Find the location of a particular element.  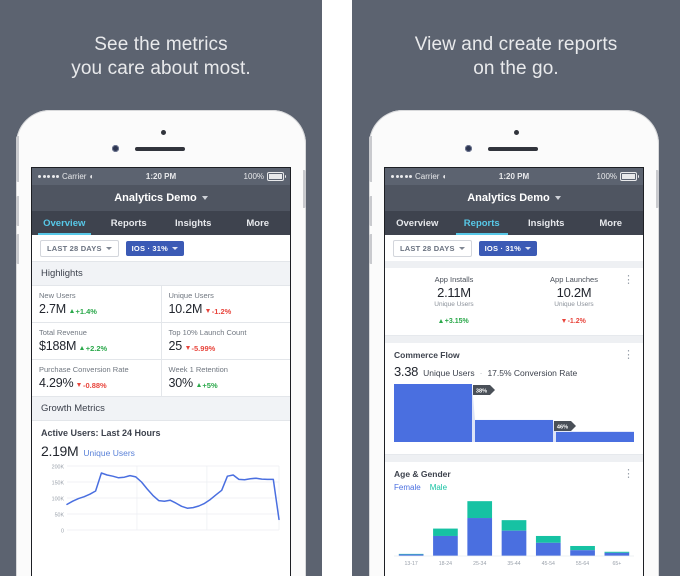

metric-card: Total Revenue $188M +2.2% is located at coordinates (96, 341).